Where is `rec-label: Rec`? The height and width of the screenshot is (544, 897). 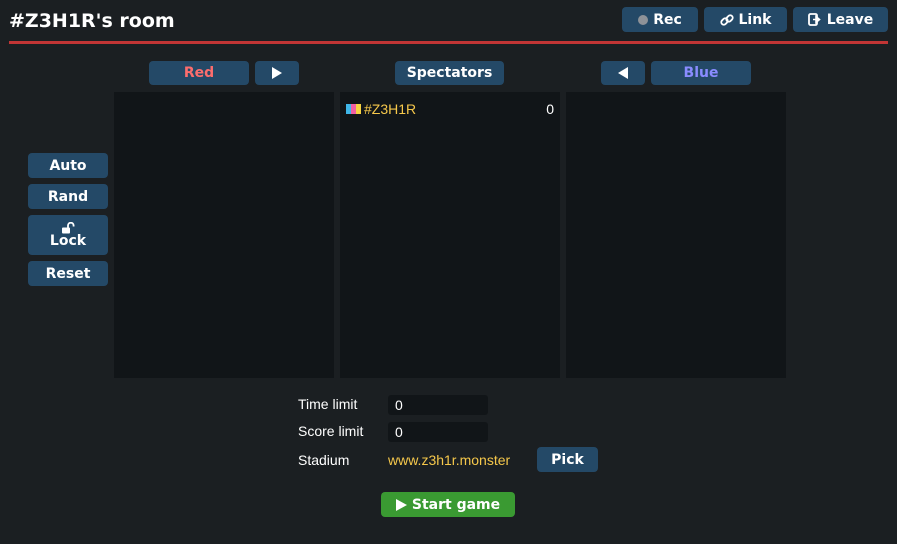 rec-label: Rec is located at coordinates (667, 19).